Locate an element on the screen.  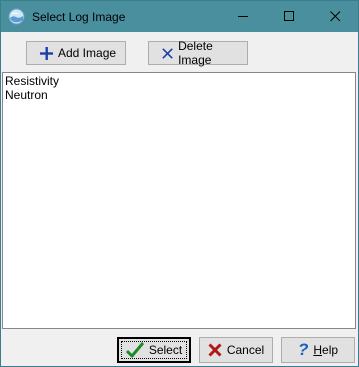
list-item: Neutron is located at coordinates (179, 95).